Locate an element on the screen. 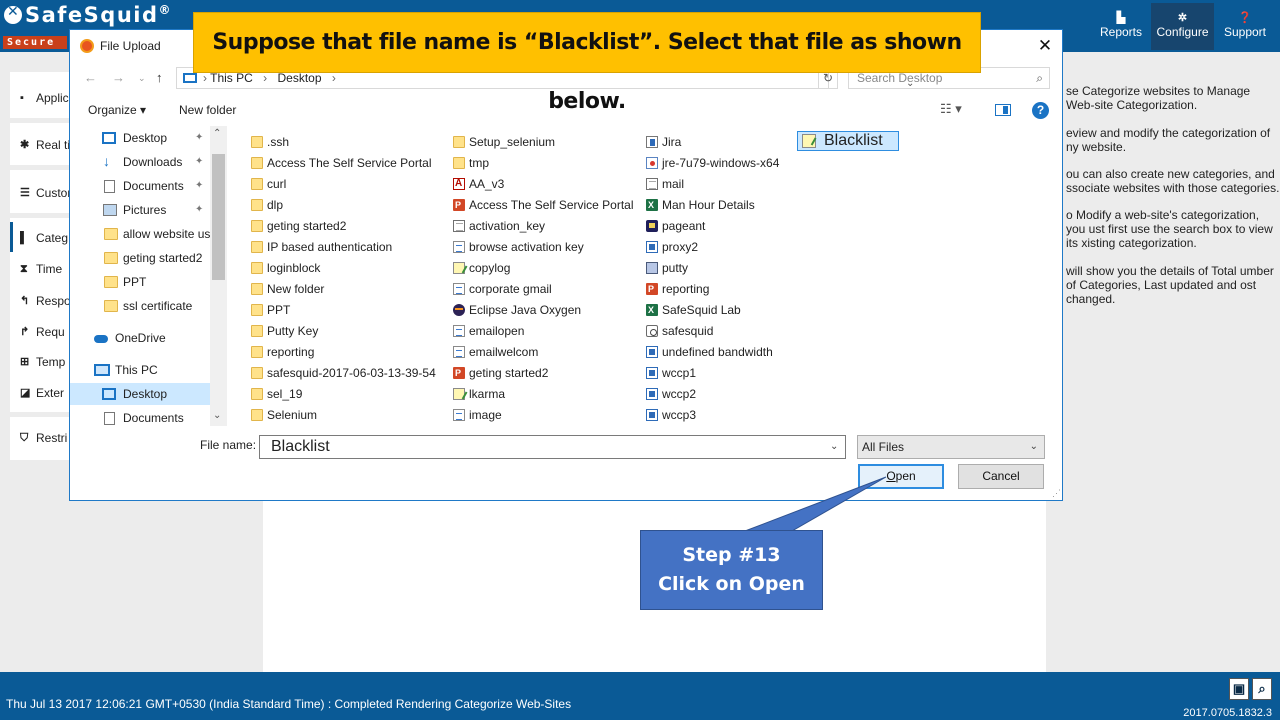  scroll-up-icon: ⌃ is located at coordinates (217, 133).